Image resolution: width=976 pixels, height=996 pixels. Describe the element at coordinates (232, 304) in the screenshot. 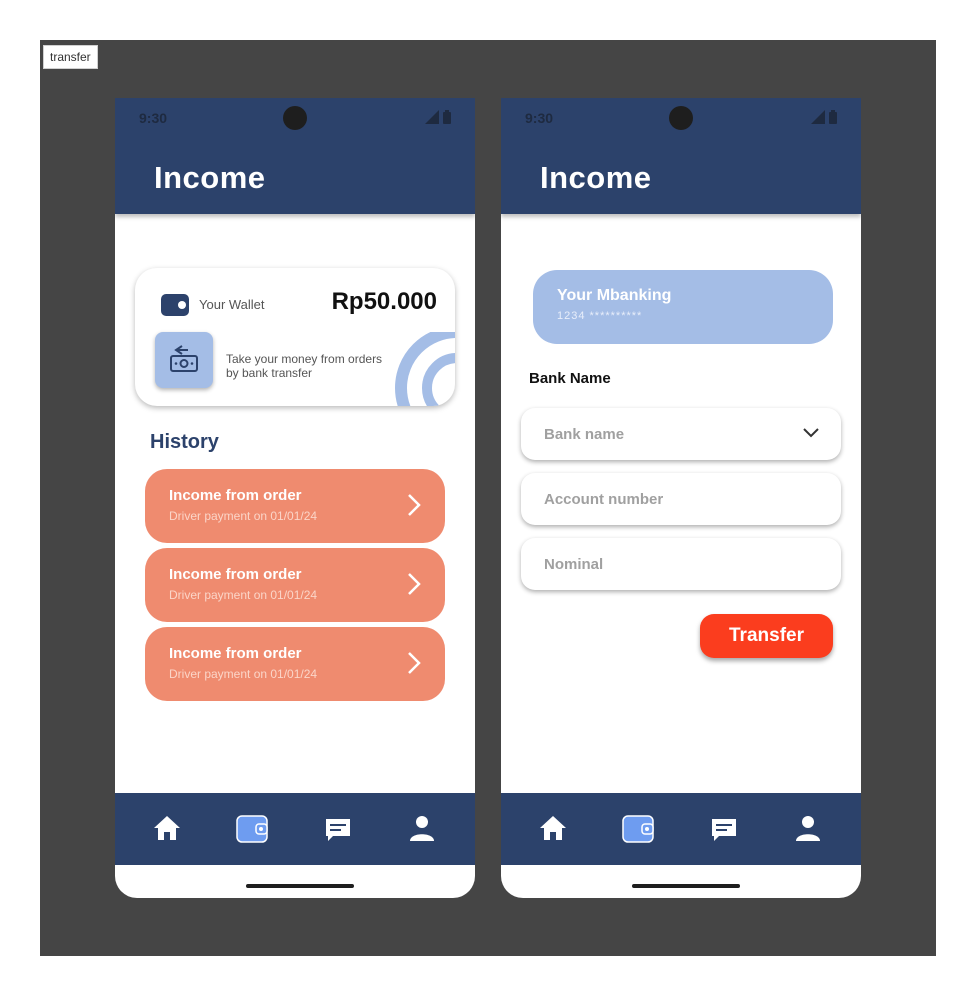

I see `wallet-label: Your Wallet` at that location.